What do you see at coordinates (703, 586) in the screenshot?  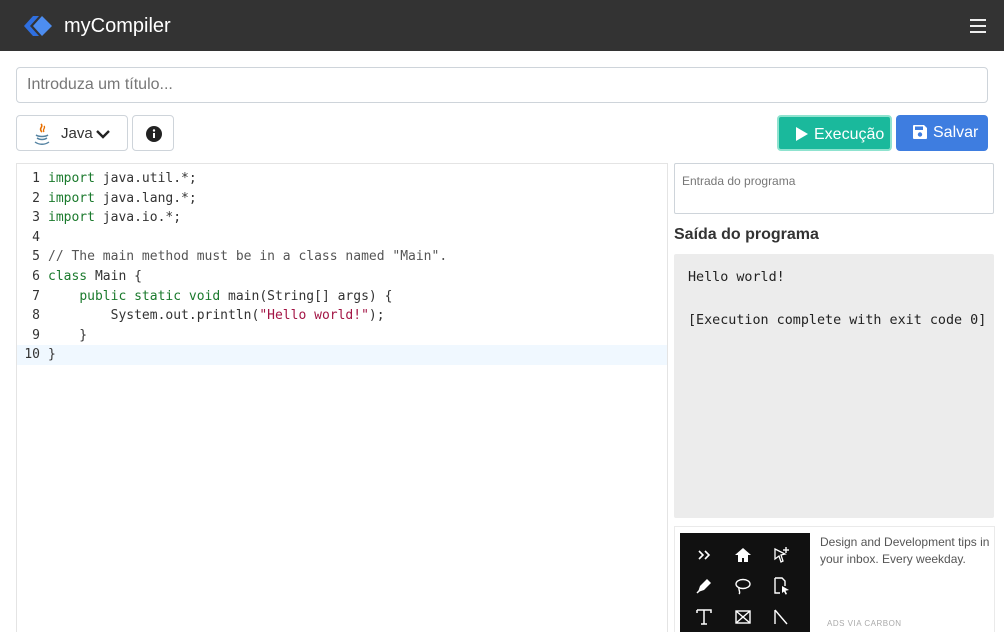 I see `pen-icon` at bounding box center [703, 586].